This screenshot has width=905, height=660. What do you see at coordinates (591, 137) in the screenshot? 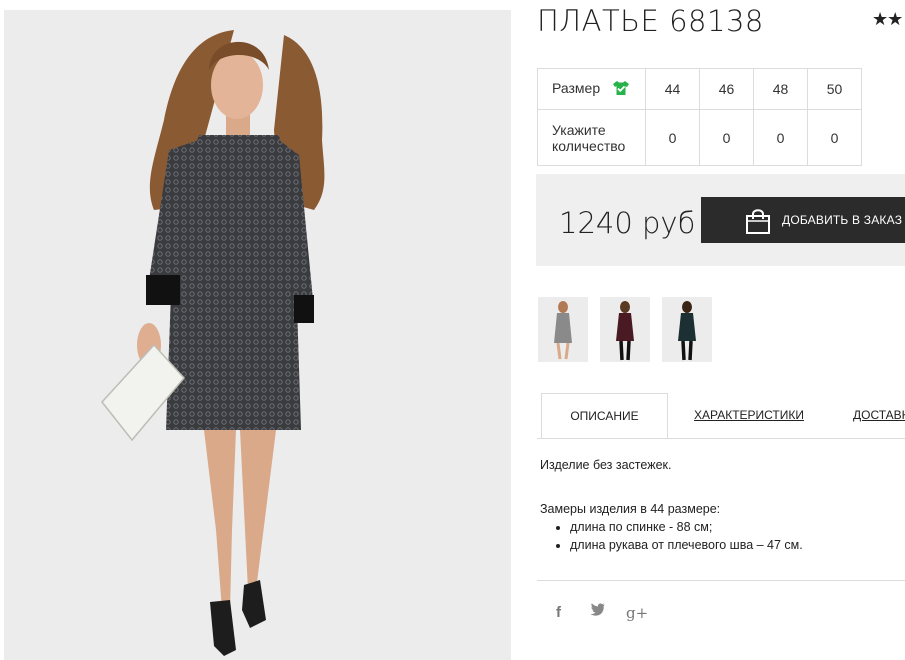
I see `quantity-label: Укажите количество` at bounding box center [591, 137].